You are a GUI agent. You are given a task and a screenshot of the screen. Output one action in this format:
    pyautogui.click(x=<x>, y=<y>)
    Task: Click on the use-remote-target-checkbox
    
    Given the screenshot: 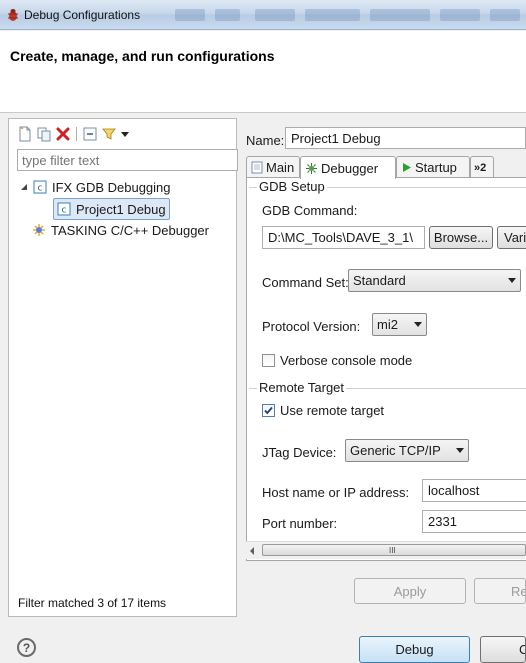 What is the action you would take?
    pyautogui.click(x=268, y=410)
    